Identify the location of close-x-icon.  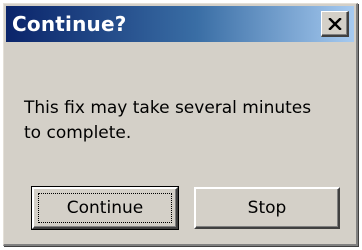
(334, 23).